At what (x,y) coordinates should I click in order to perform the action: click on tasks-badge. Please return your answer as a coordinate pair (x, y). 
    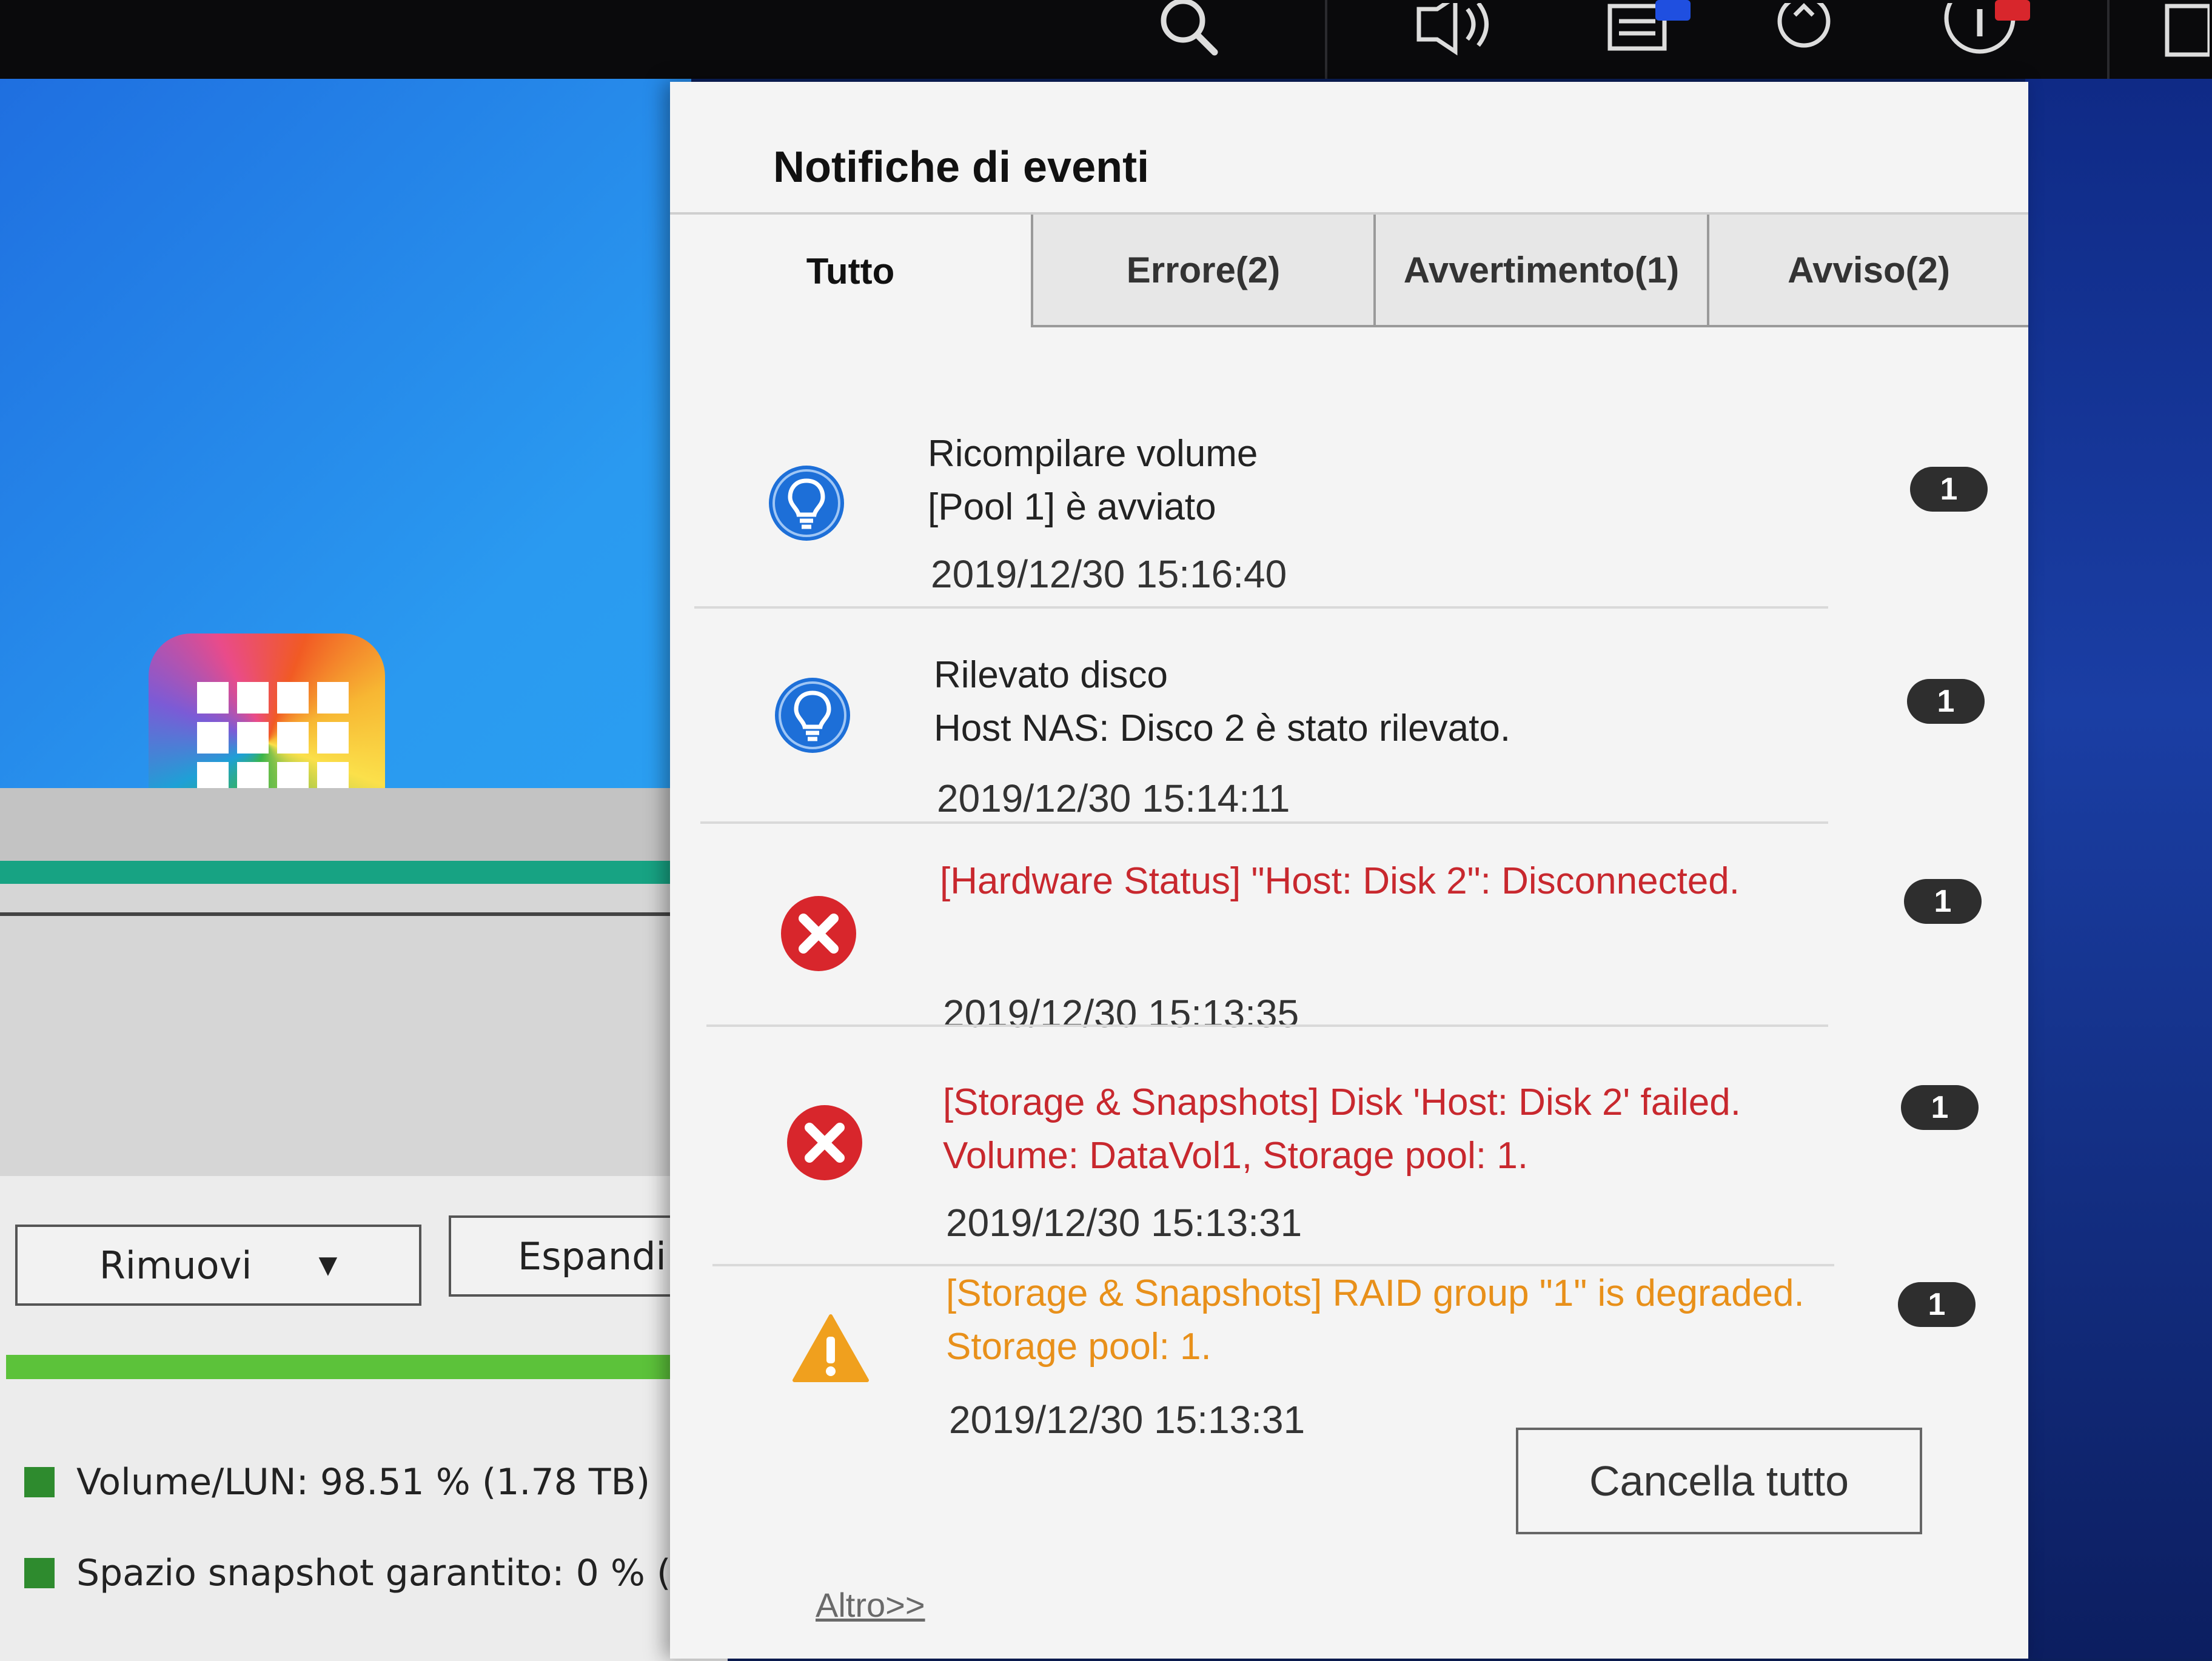
    Looking at the image, I should click on (1673, 10).